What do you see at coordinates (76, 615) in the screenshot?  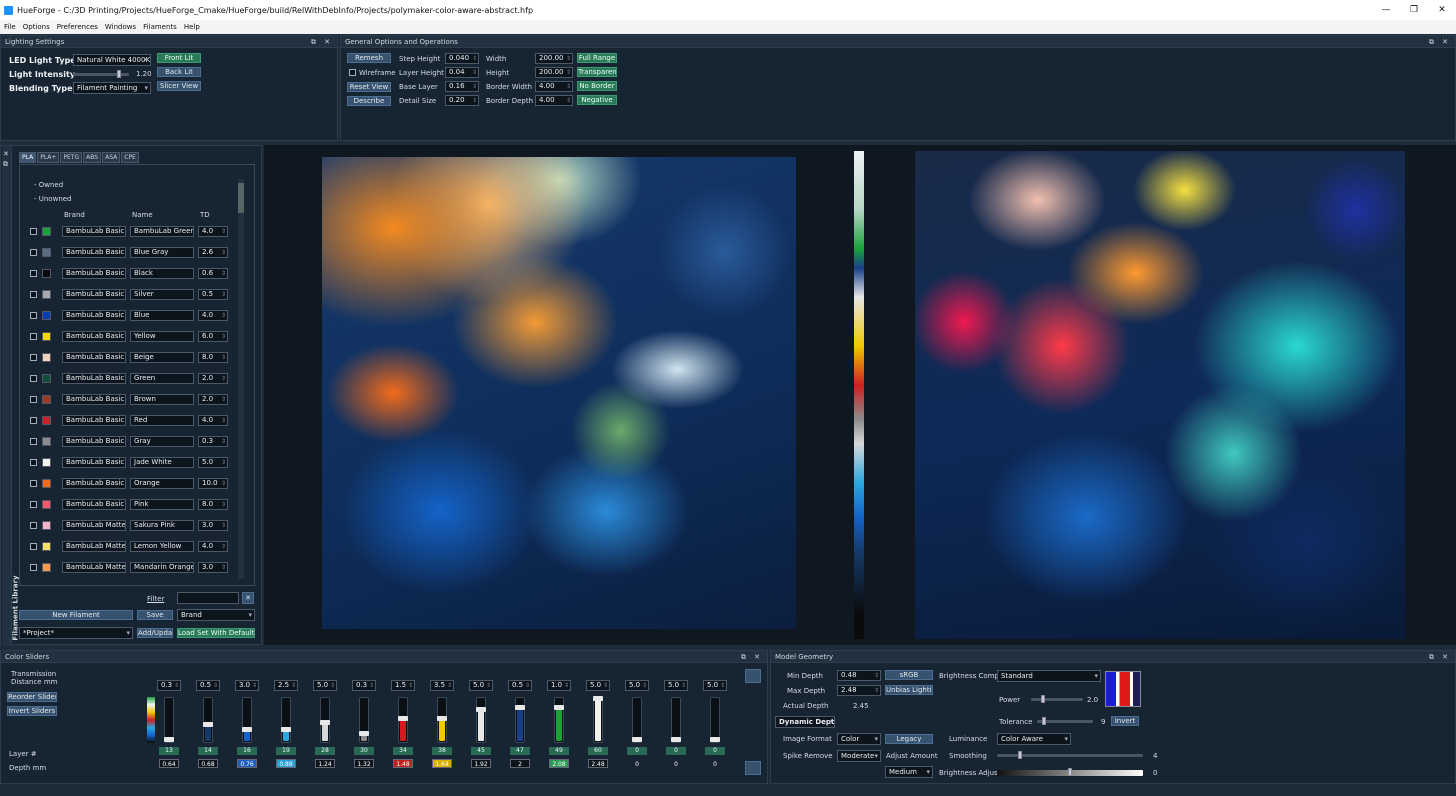 I see `new-filament-button: New Filament` at bounding box center [76, 615].